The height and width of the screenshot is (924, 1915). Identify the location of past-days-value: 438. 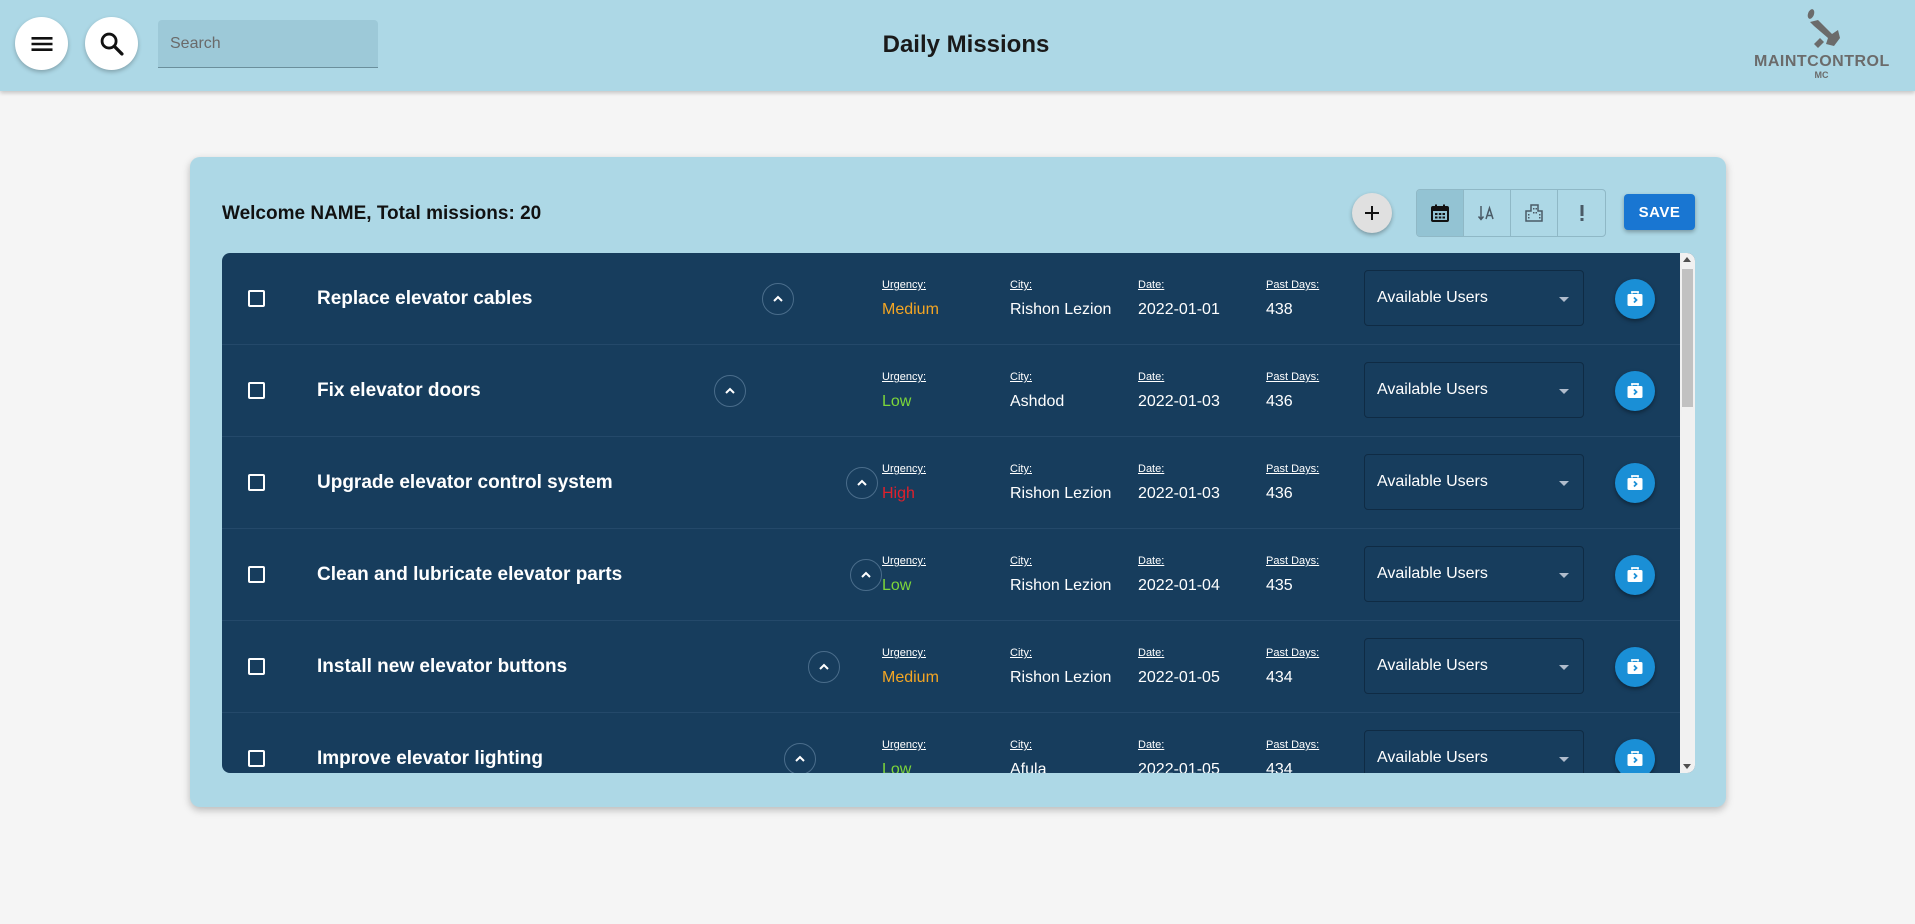
(1279, 309).